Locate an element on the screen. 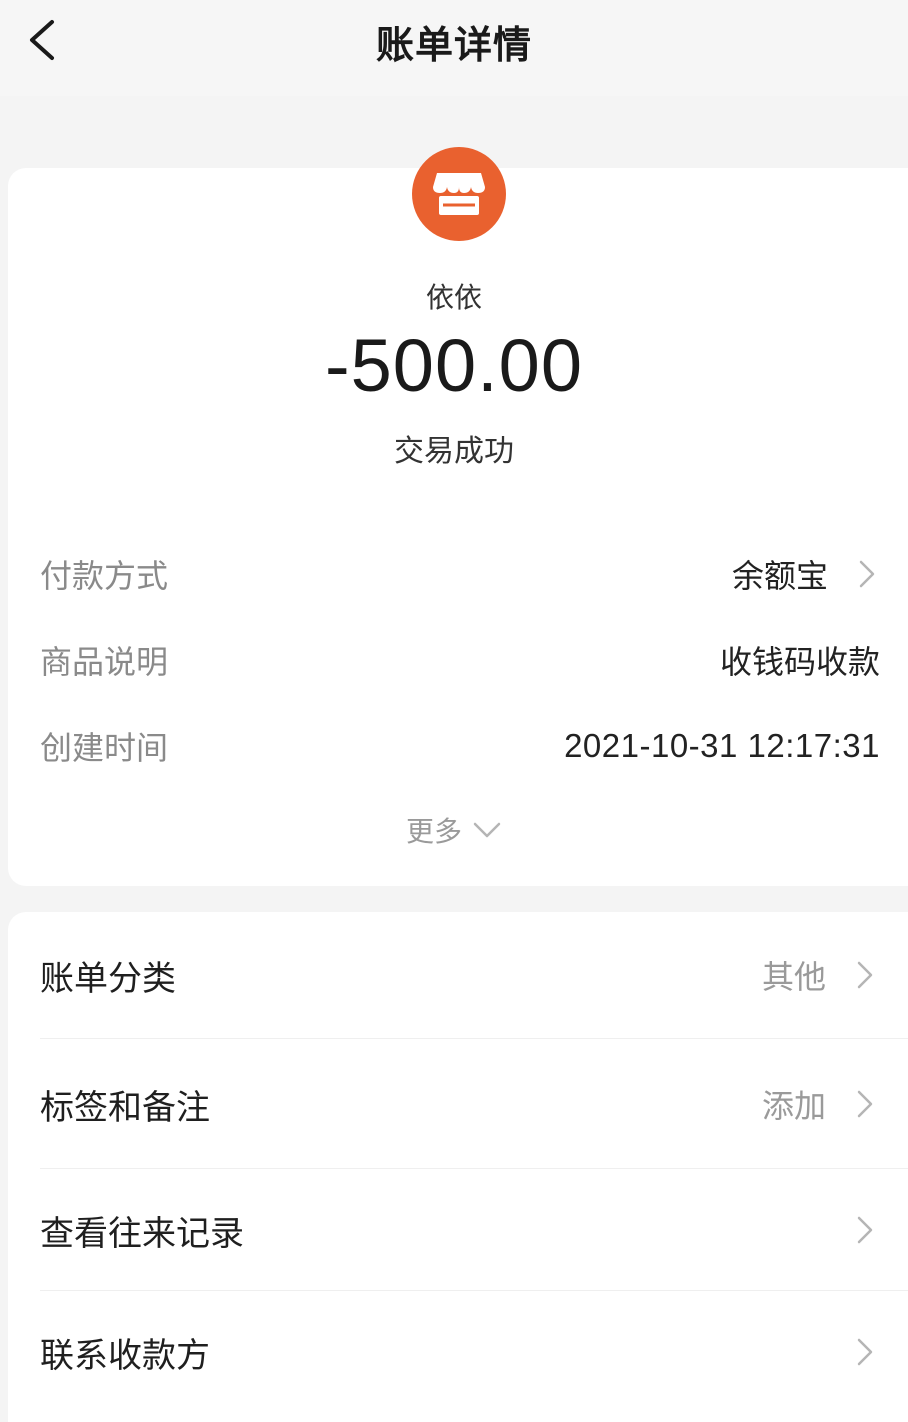  merchant-avatar is located at coordinates (459, 194).